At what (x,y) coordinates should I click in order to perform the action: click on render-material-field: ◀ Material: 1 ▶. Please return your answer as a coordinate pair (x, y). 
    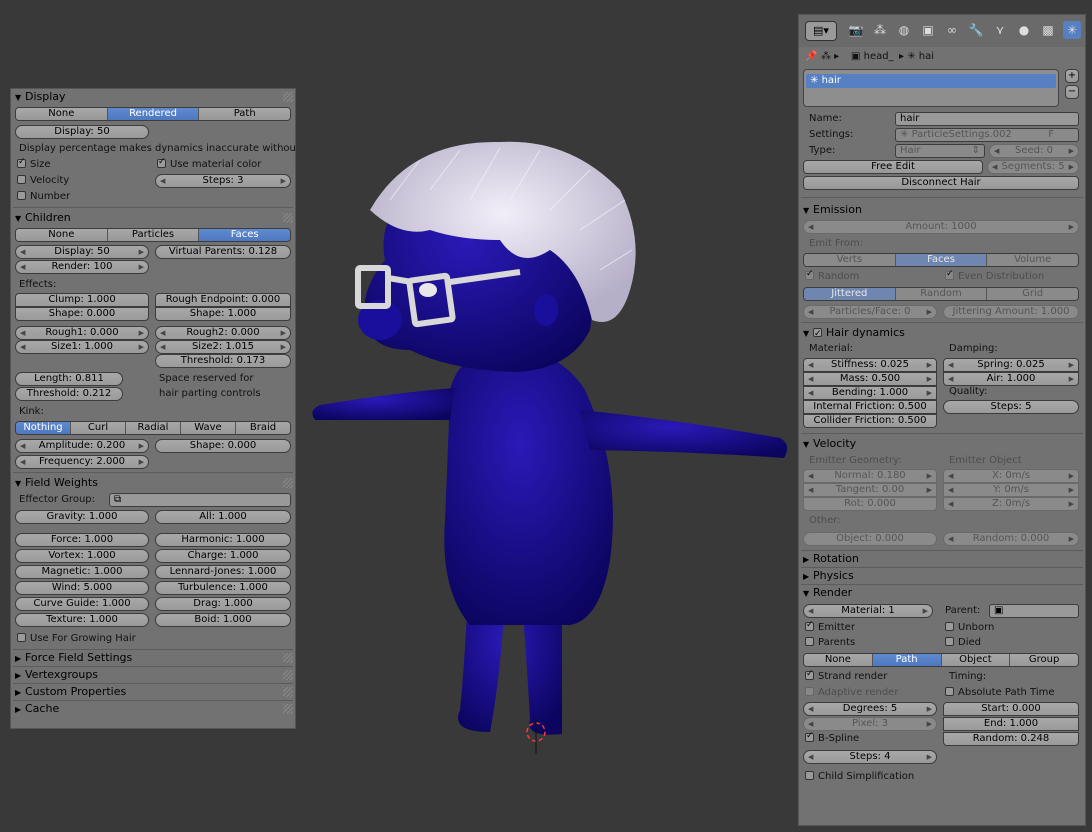
    Looking at the image, I should click on (868, 611).